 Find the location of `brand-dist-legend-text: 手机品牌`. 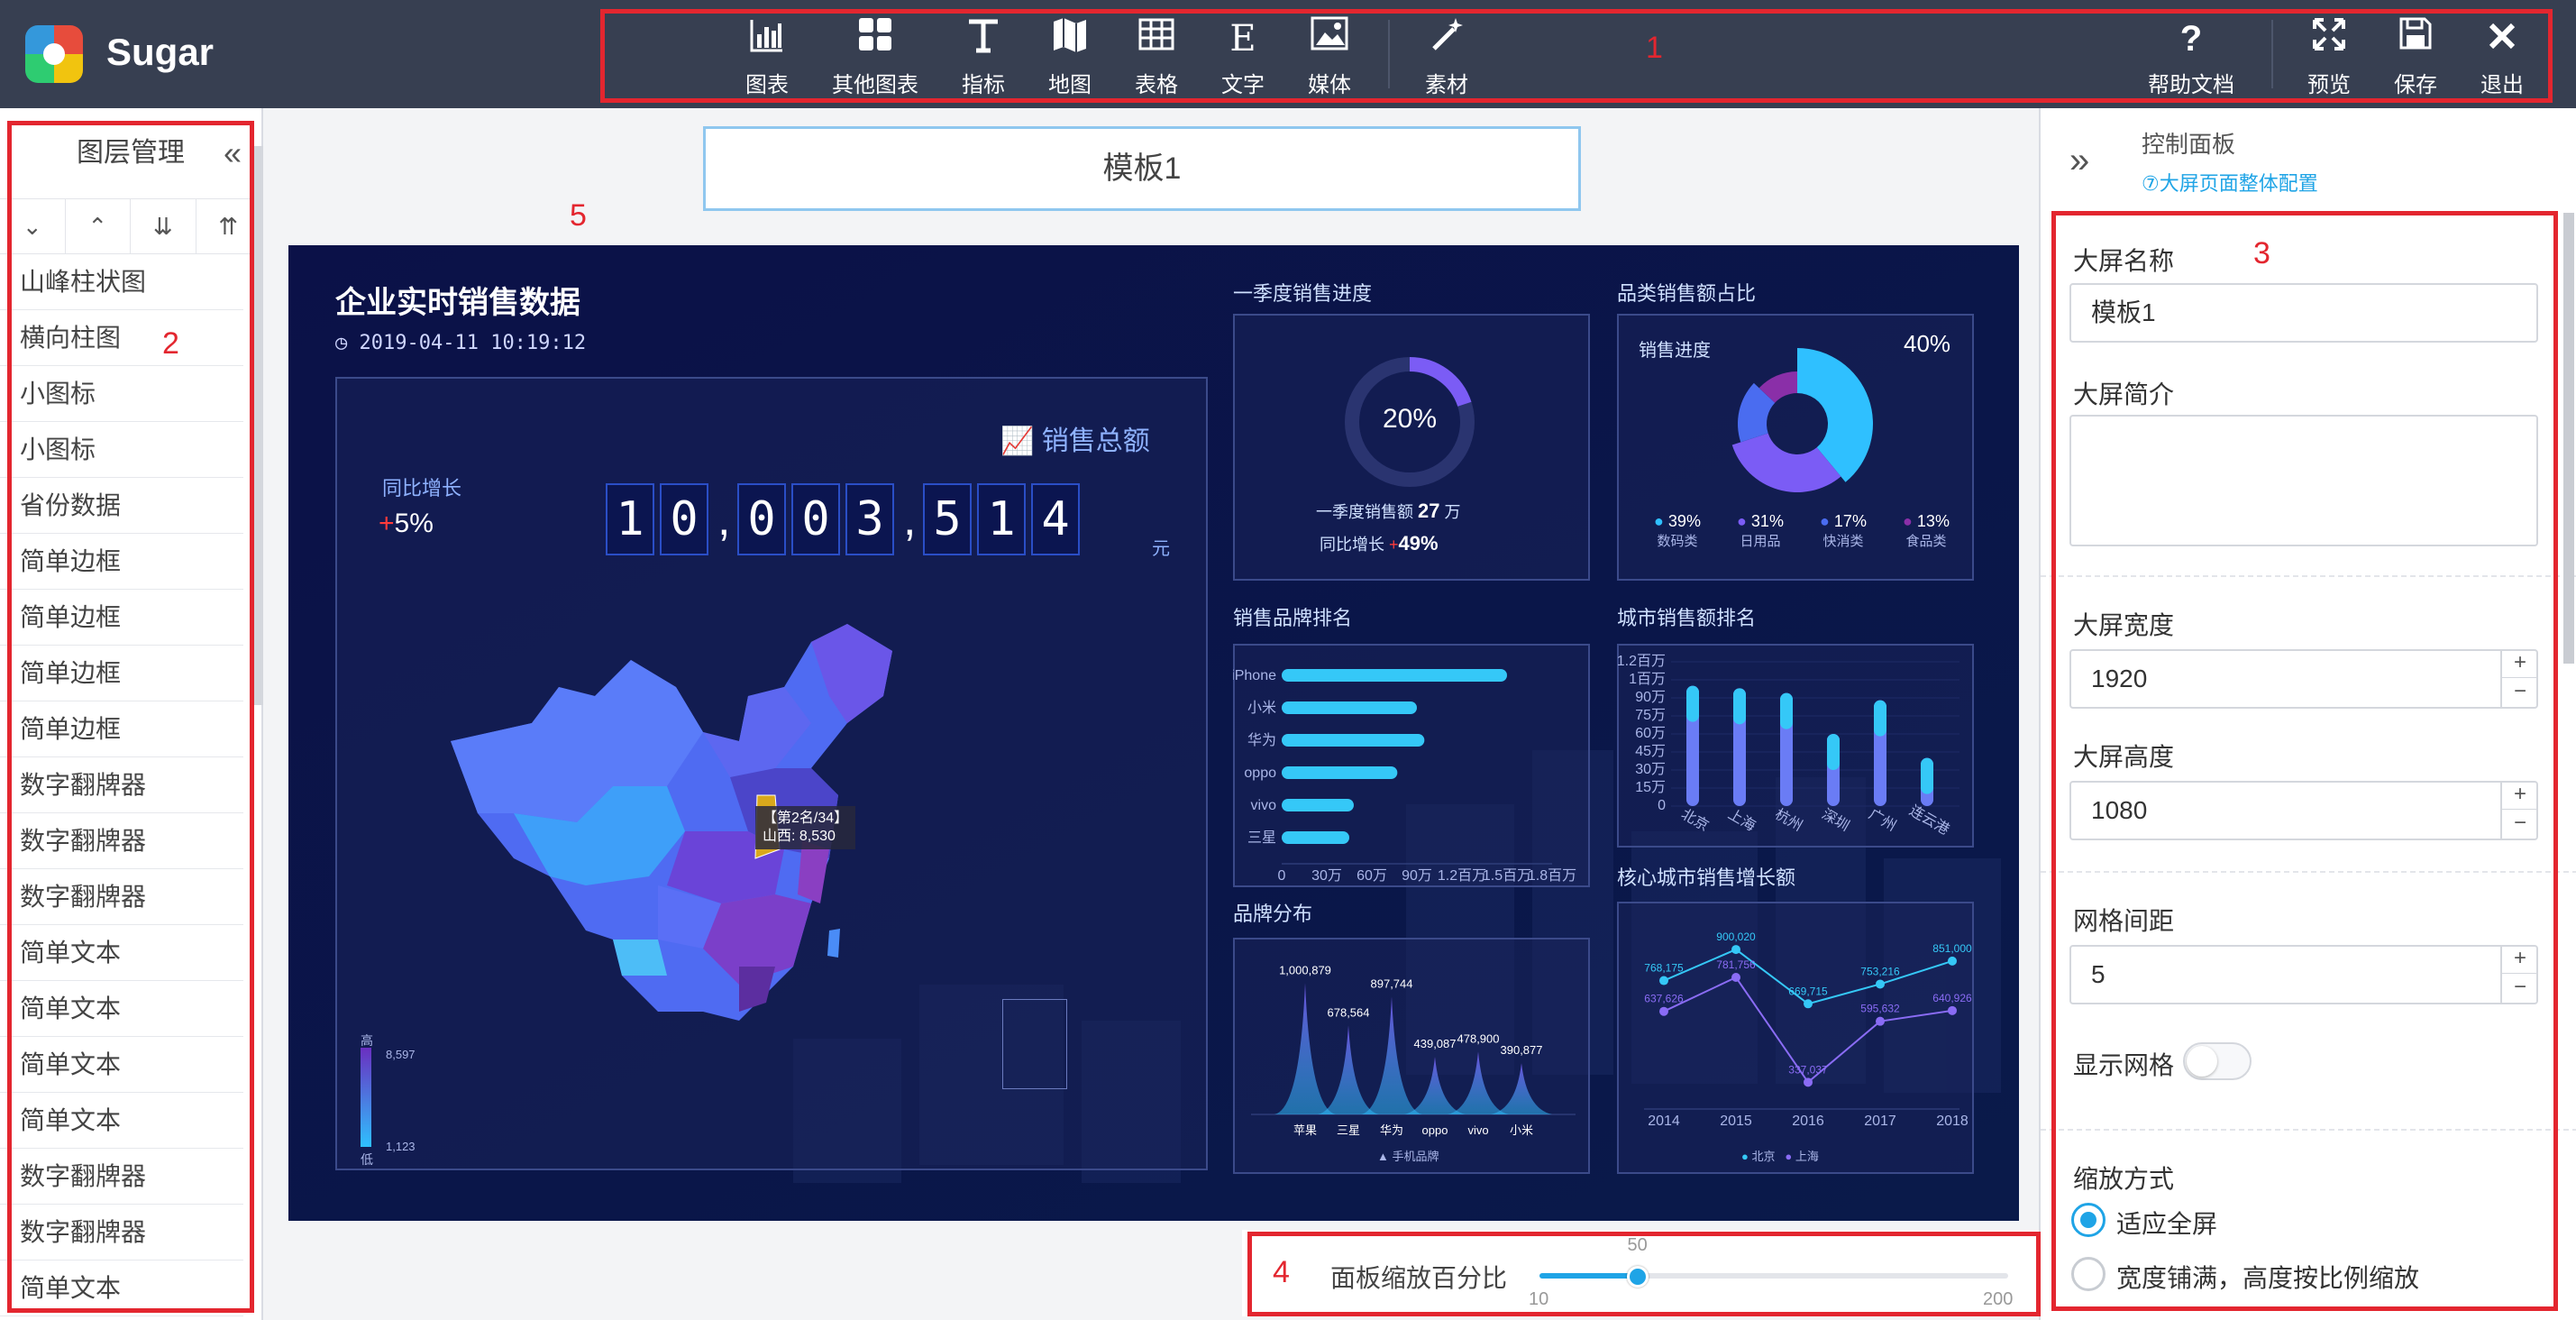

brand-dist-legend-text: 手机品牌 is located at coordinates (1415, 1156).